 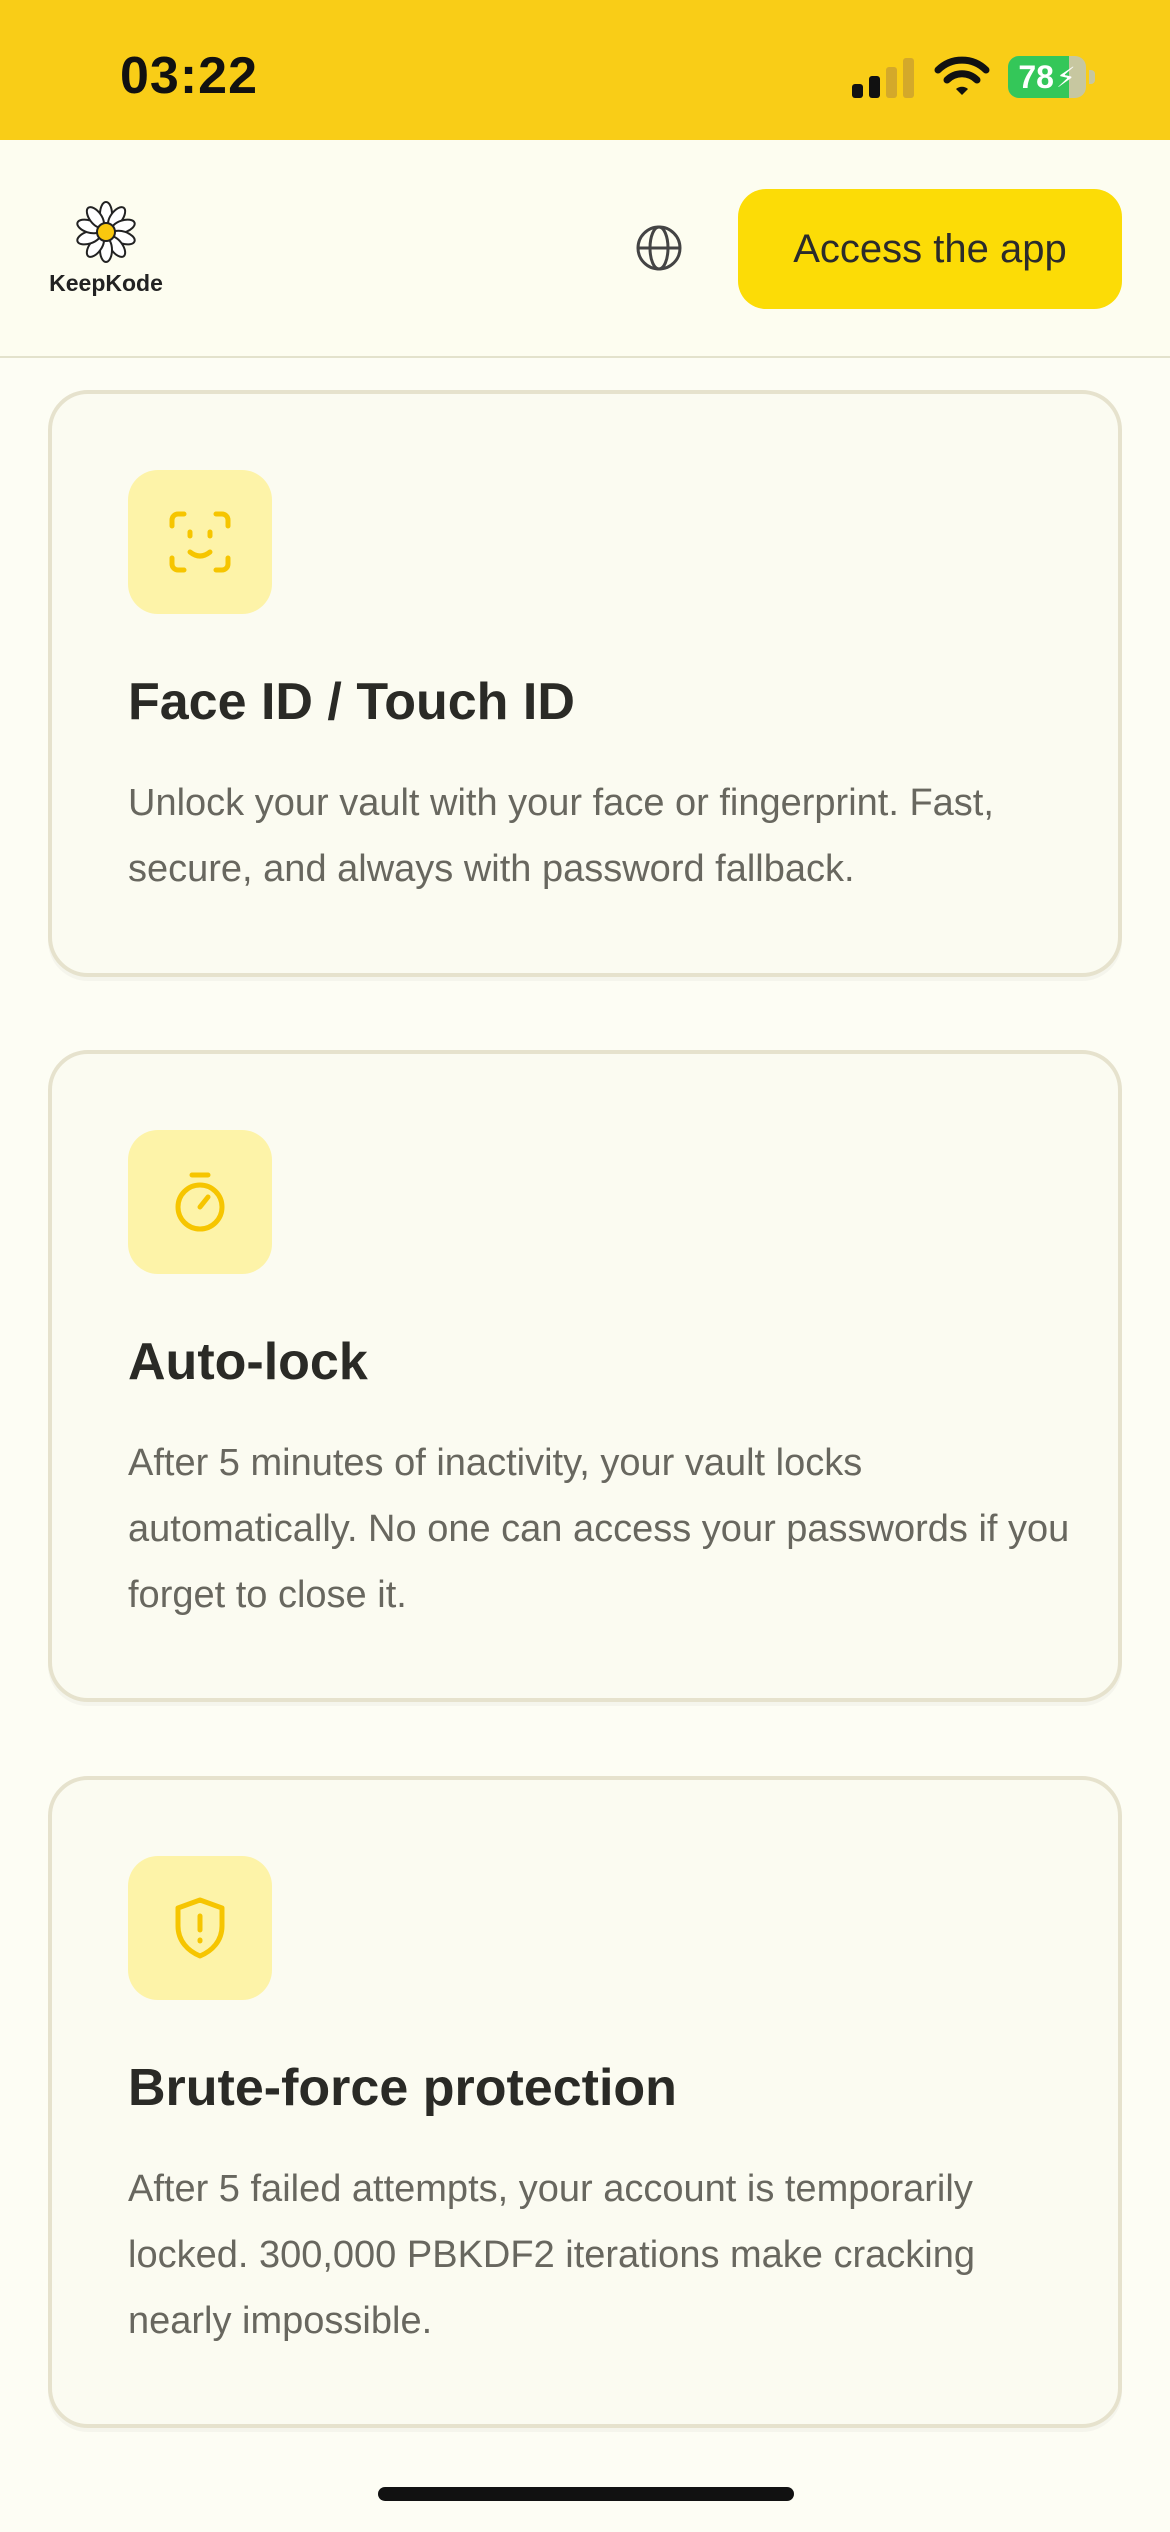 I want to click on face-id-icon, so click(x=200, y=542).